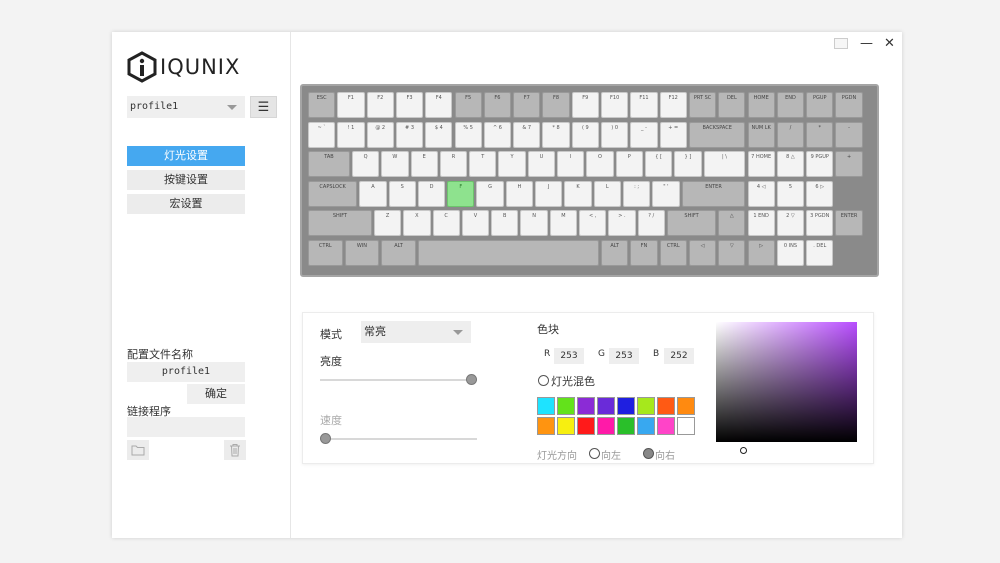  I want to click on key-symbol: △, so click(732, 223).